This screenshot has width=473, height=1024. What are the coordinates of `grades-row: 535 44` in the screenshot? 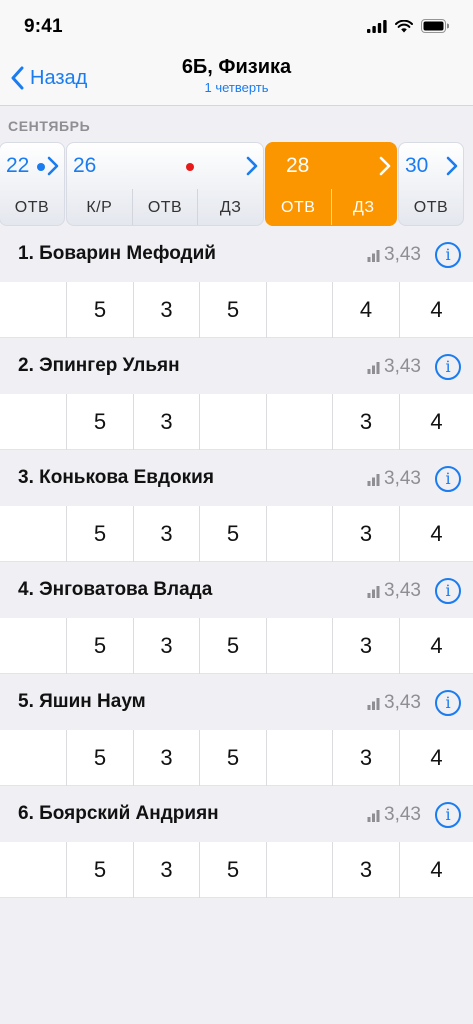 It's located at (236, 310).